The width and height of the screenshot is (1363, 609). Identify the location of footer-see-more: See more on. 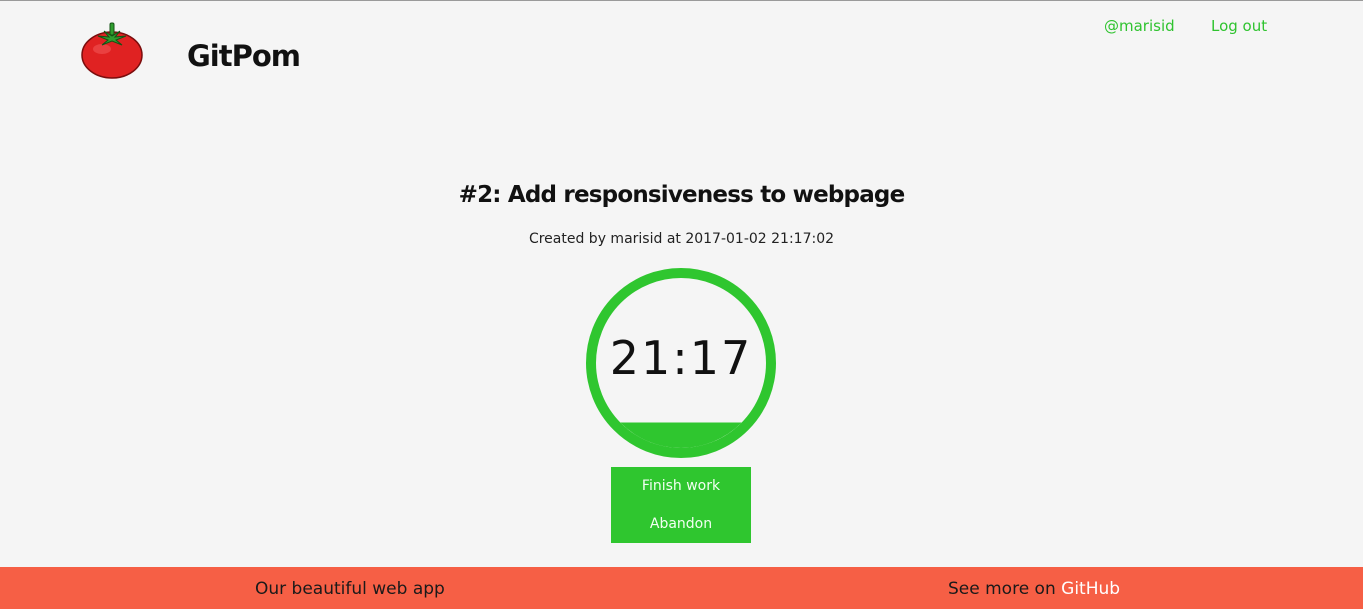
(1005, 589).